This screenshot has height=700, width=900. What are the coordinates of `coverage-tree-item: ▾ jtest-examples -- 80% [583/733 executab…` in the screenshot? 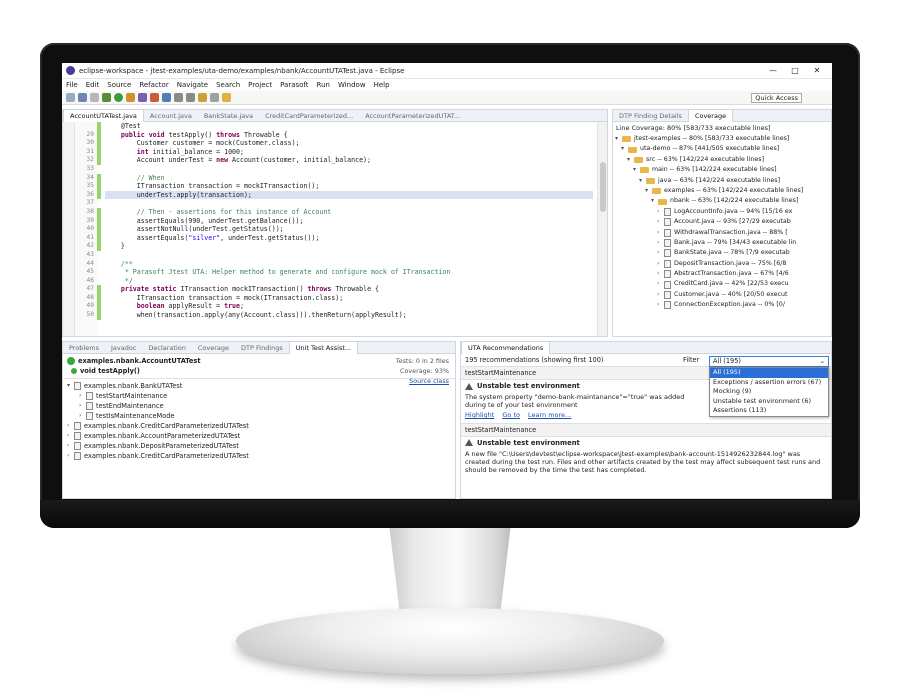 It's located at (723, 139).